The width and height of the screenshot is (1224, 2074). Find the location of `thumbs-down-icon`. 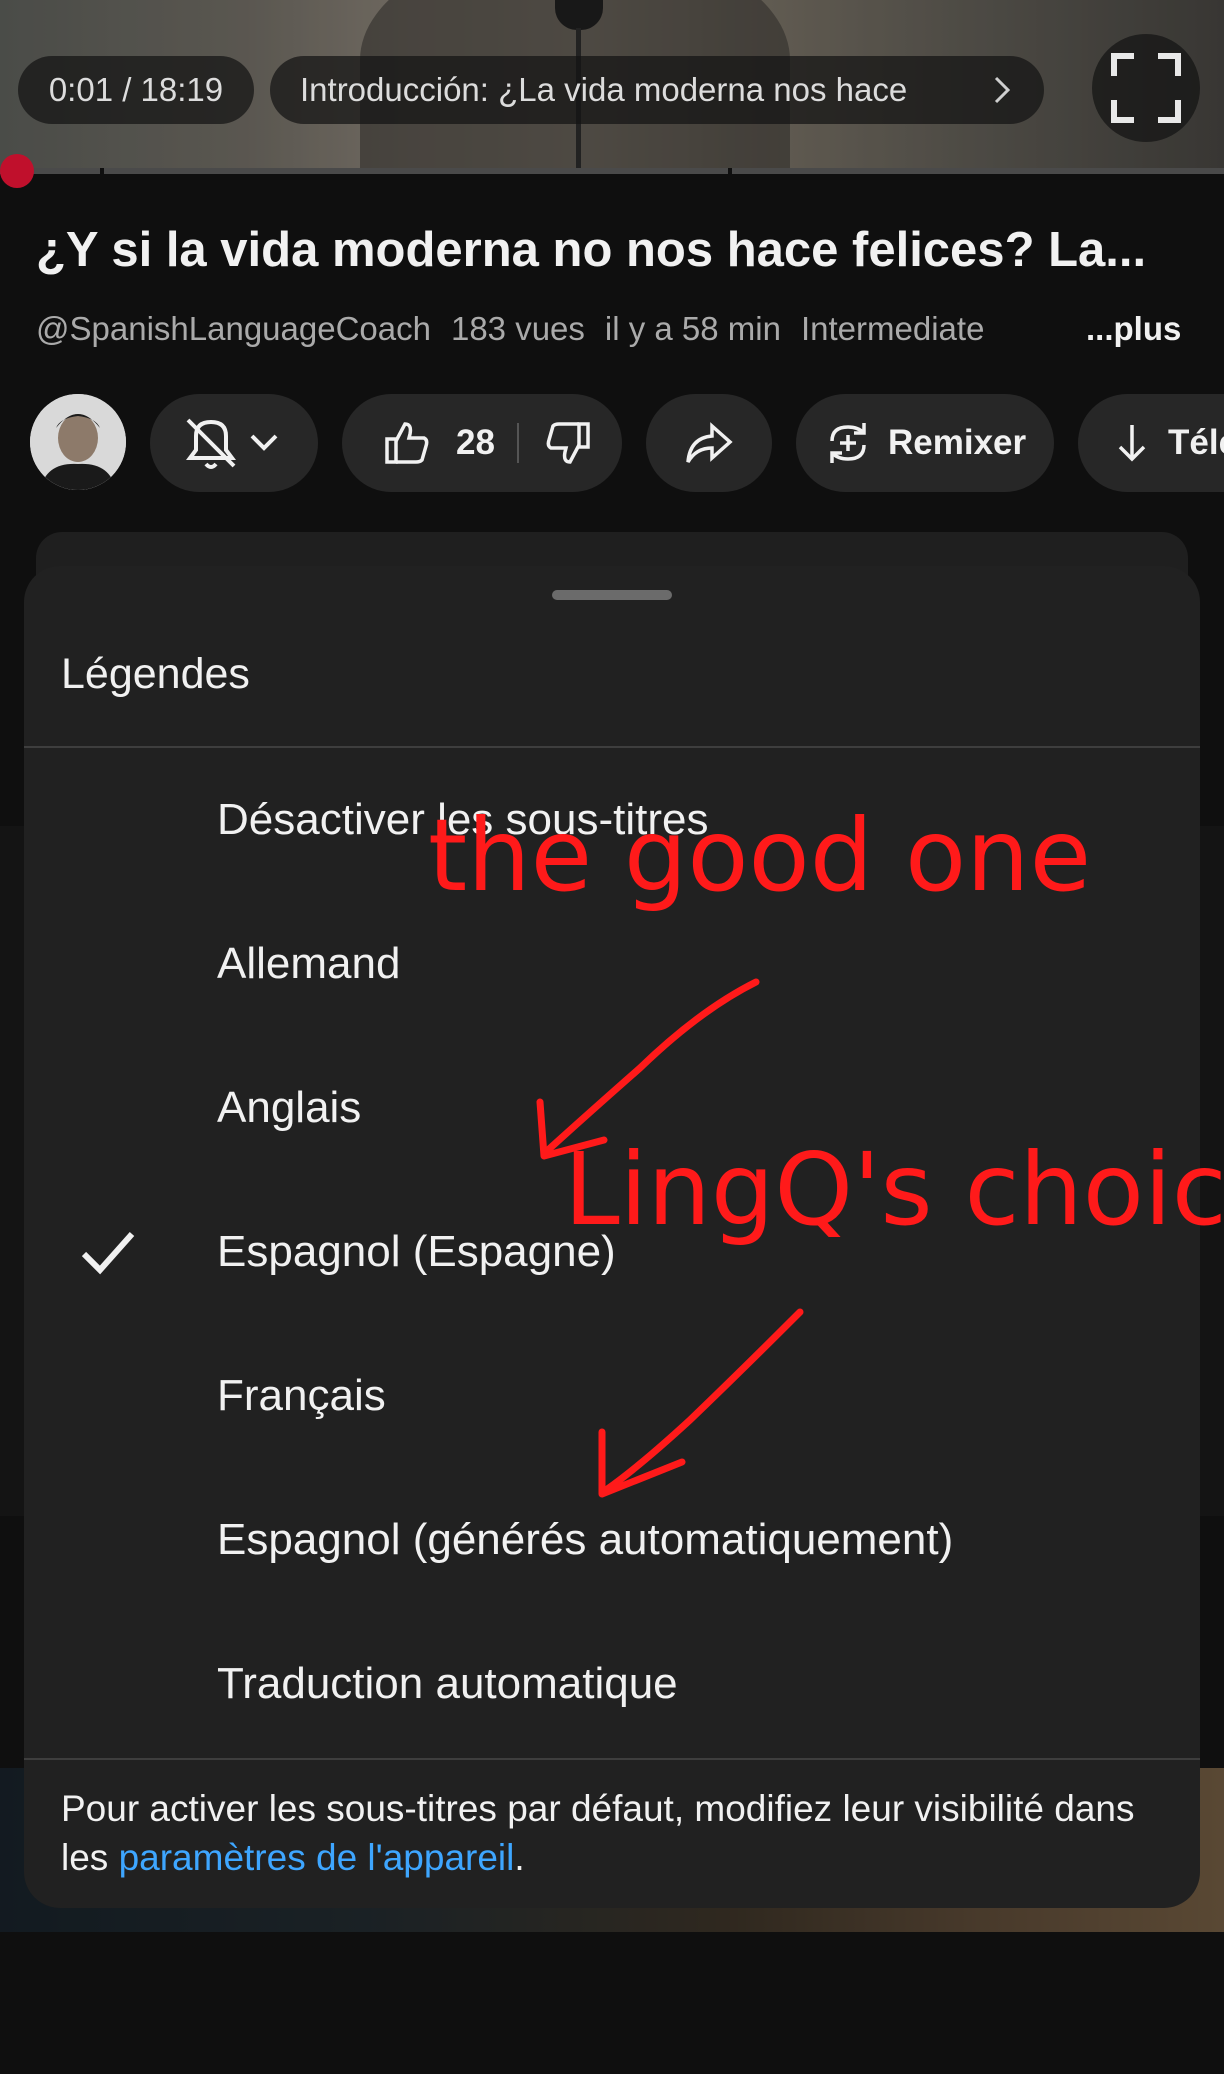

thumbs-down-icon is located at coordinates (568, 443).